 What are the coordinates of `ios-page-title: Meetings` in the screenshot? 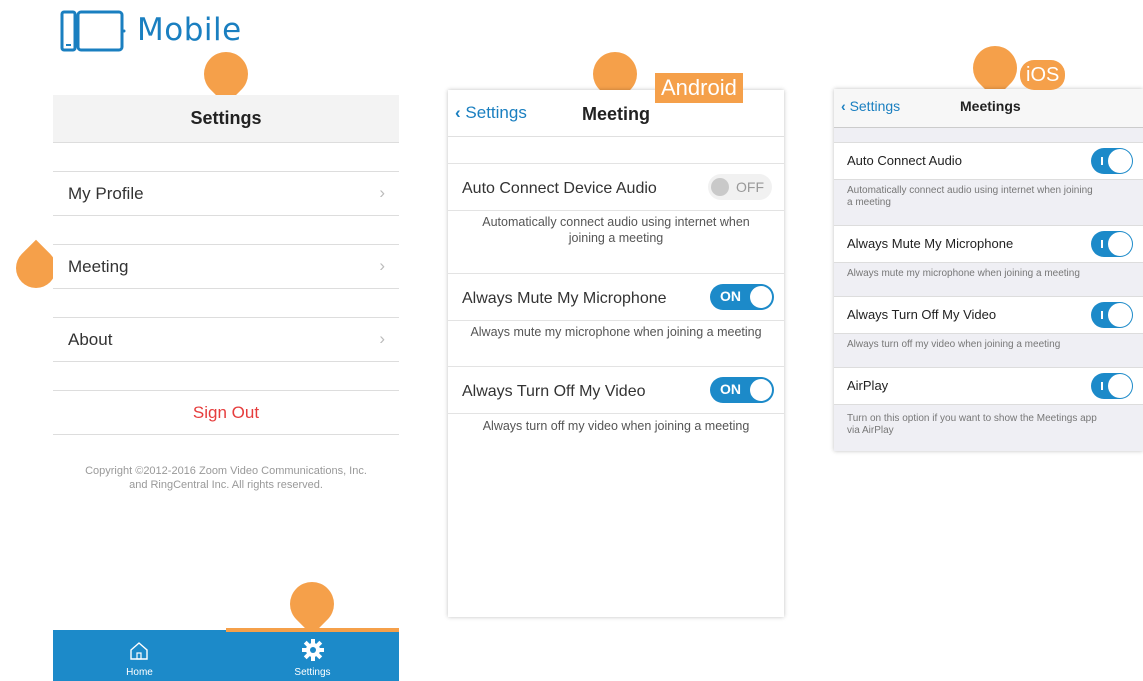 It's located at (990, 106).